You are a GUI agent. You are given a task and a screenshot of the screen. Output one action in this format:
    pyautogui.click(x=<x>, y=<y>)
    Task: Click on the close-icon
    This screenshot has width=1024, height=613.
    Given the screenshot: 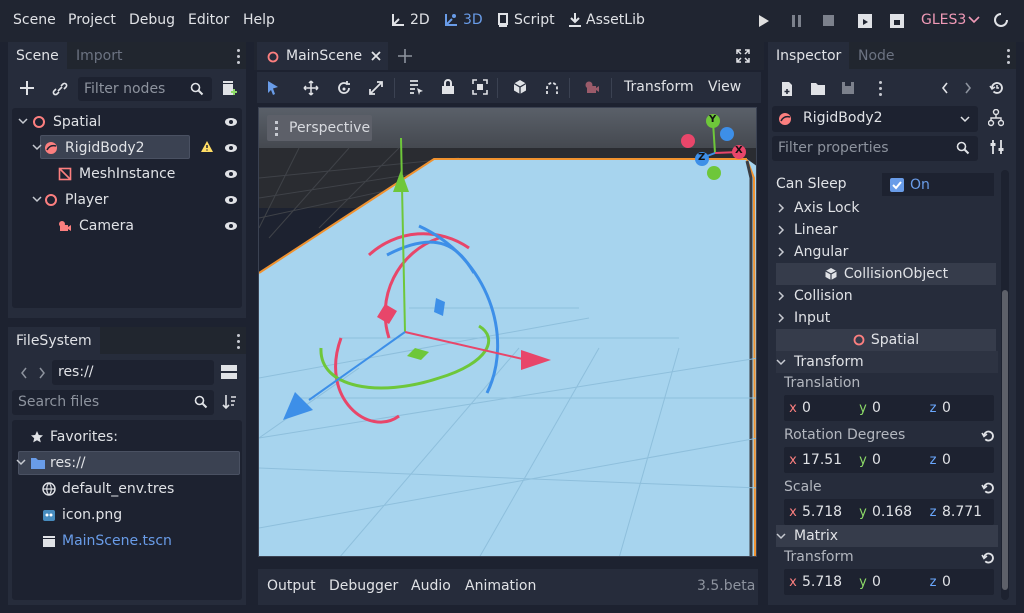 What is the action you would take?
    pyautogui.click(x=376, y=56)
    